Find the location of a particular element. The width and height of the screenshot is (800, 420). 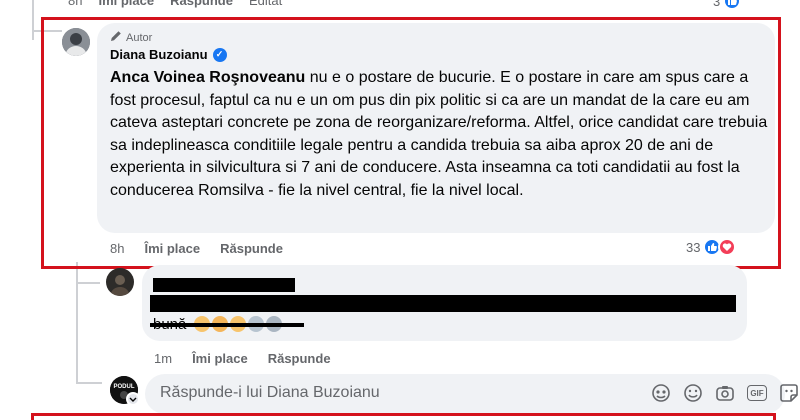

current-user-avatar-label: PODUL is located at coordinates (124, 387).